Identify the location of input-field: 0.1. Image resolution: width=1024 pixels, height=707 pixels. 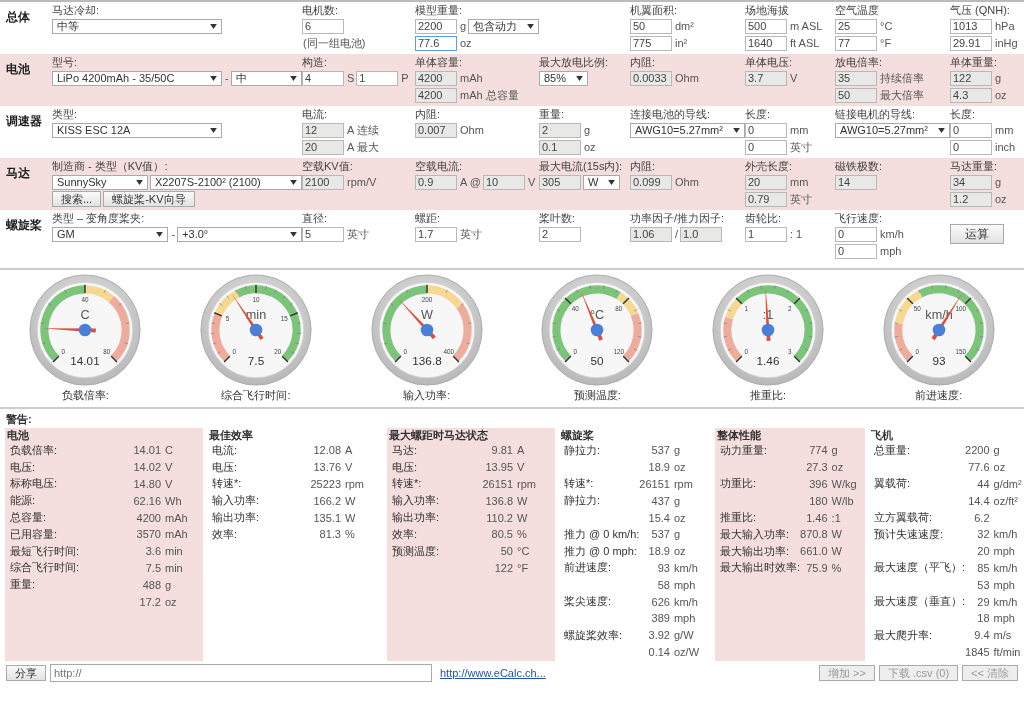
(560, 147).